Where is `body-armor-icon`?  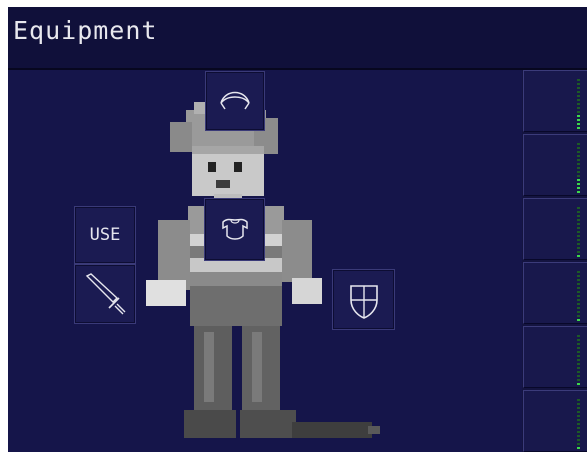 body-armor-icon is located at coordinates (234, 229).